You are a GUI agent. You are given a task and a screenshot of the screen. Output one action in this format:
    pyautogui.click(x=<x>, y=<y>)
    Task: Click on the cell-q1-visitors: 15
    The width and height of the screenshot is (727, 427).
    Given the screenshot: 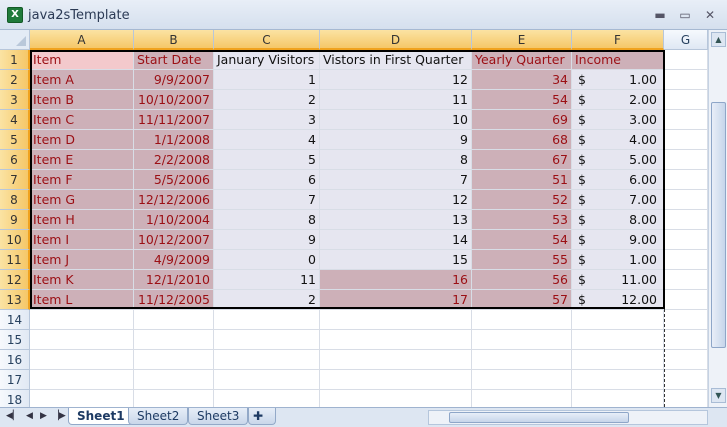 What is the action you would take?
    pyautogui.click(x=396, y=260)
    